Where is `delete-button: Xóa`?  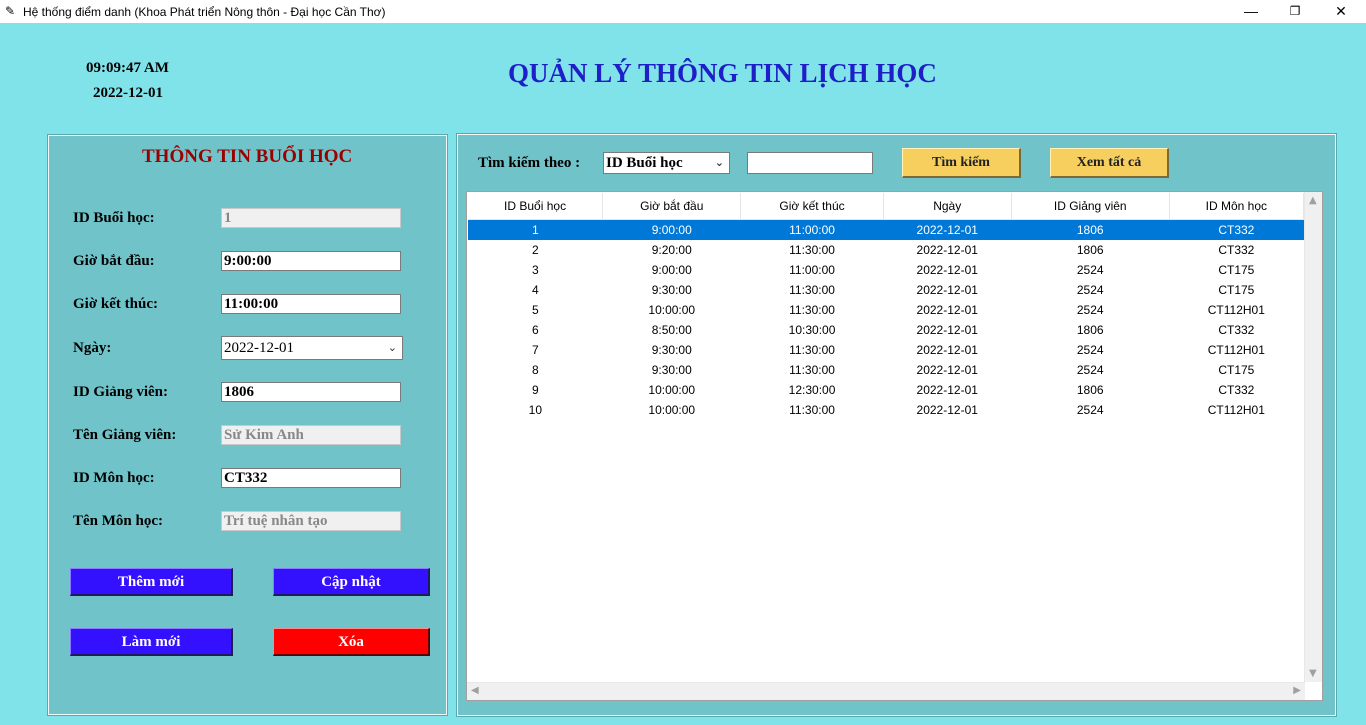
delete-button: Xóa is located at coordinates (351, 642).